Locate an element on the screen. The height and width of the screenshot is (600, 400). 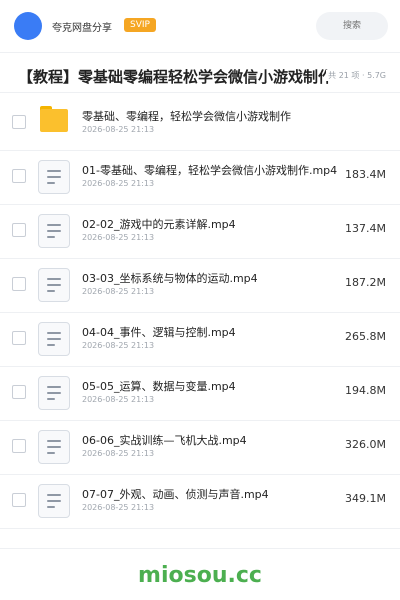
file-size: 137.4M is located at coordinates (365, 228).